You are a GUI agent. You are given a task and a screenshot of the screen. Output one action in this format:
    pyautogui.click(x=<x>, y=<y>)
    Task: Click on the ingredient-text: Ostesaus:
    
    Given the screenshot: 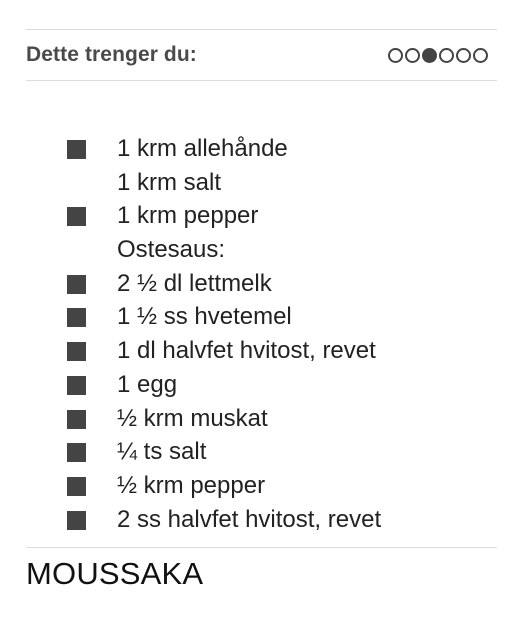 What is the action you would take?
    pyautogui.click(x=171, y=250)
    